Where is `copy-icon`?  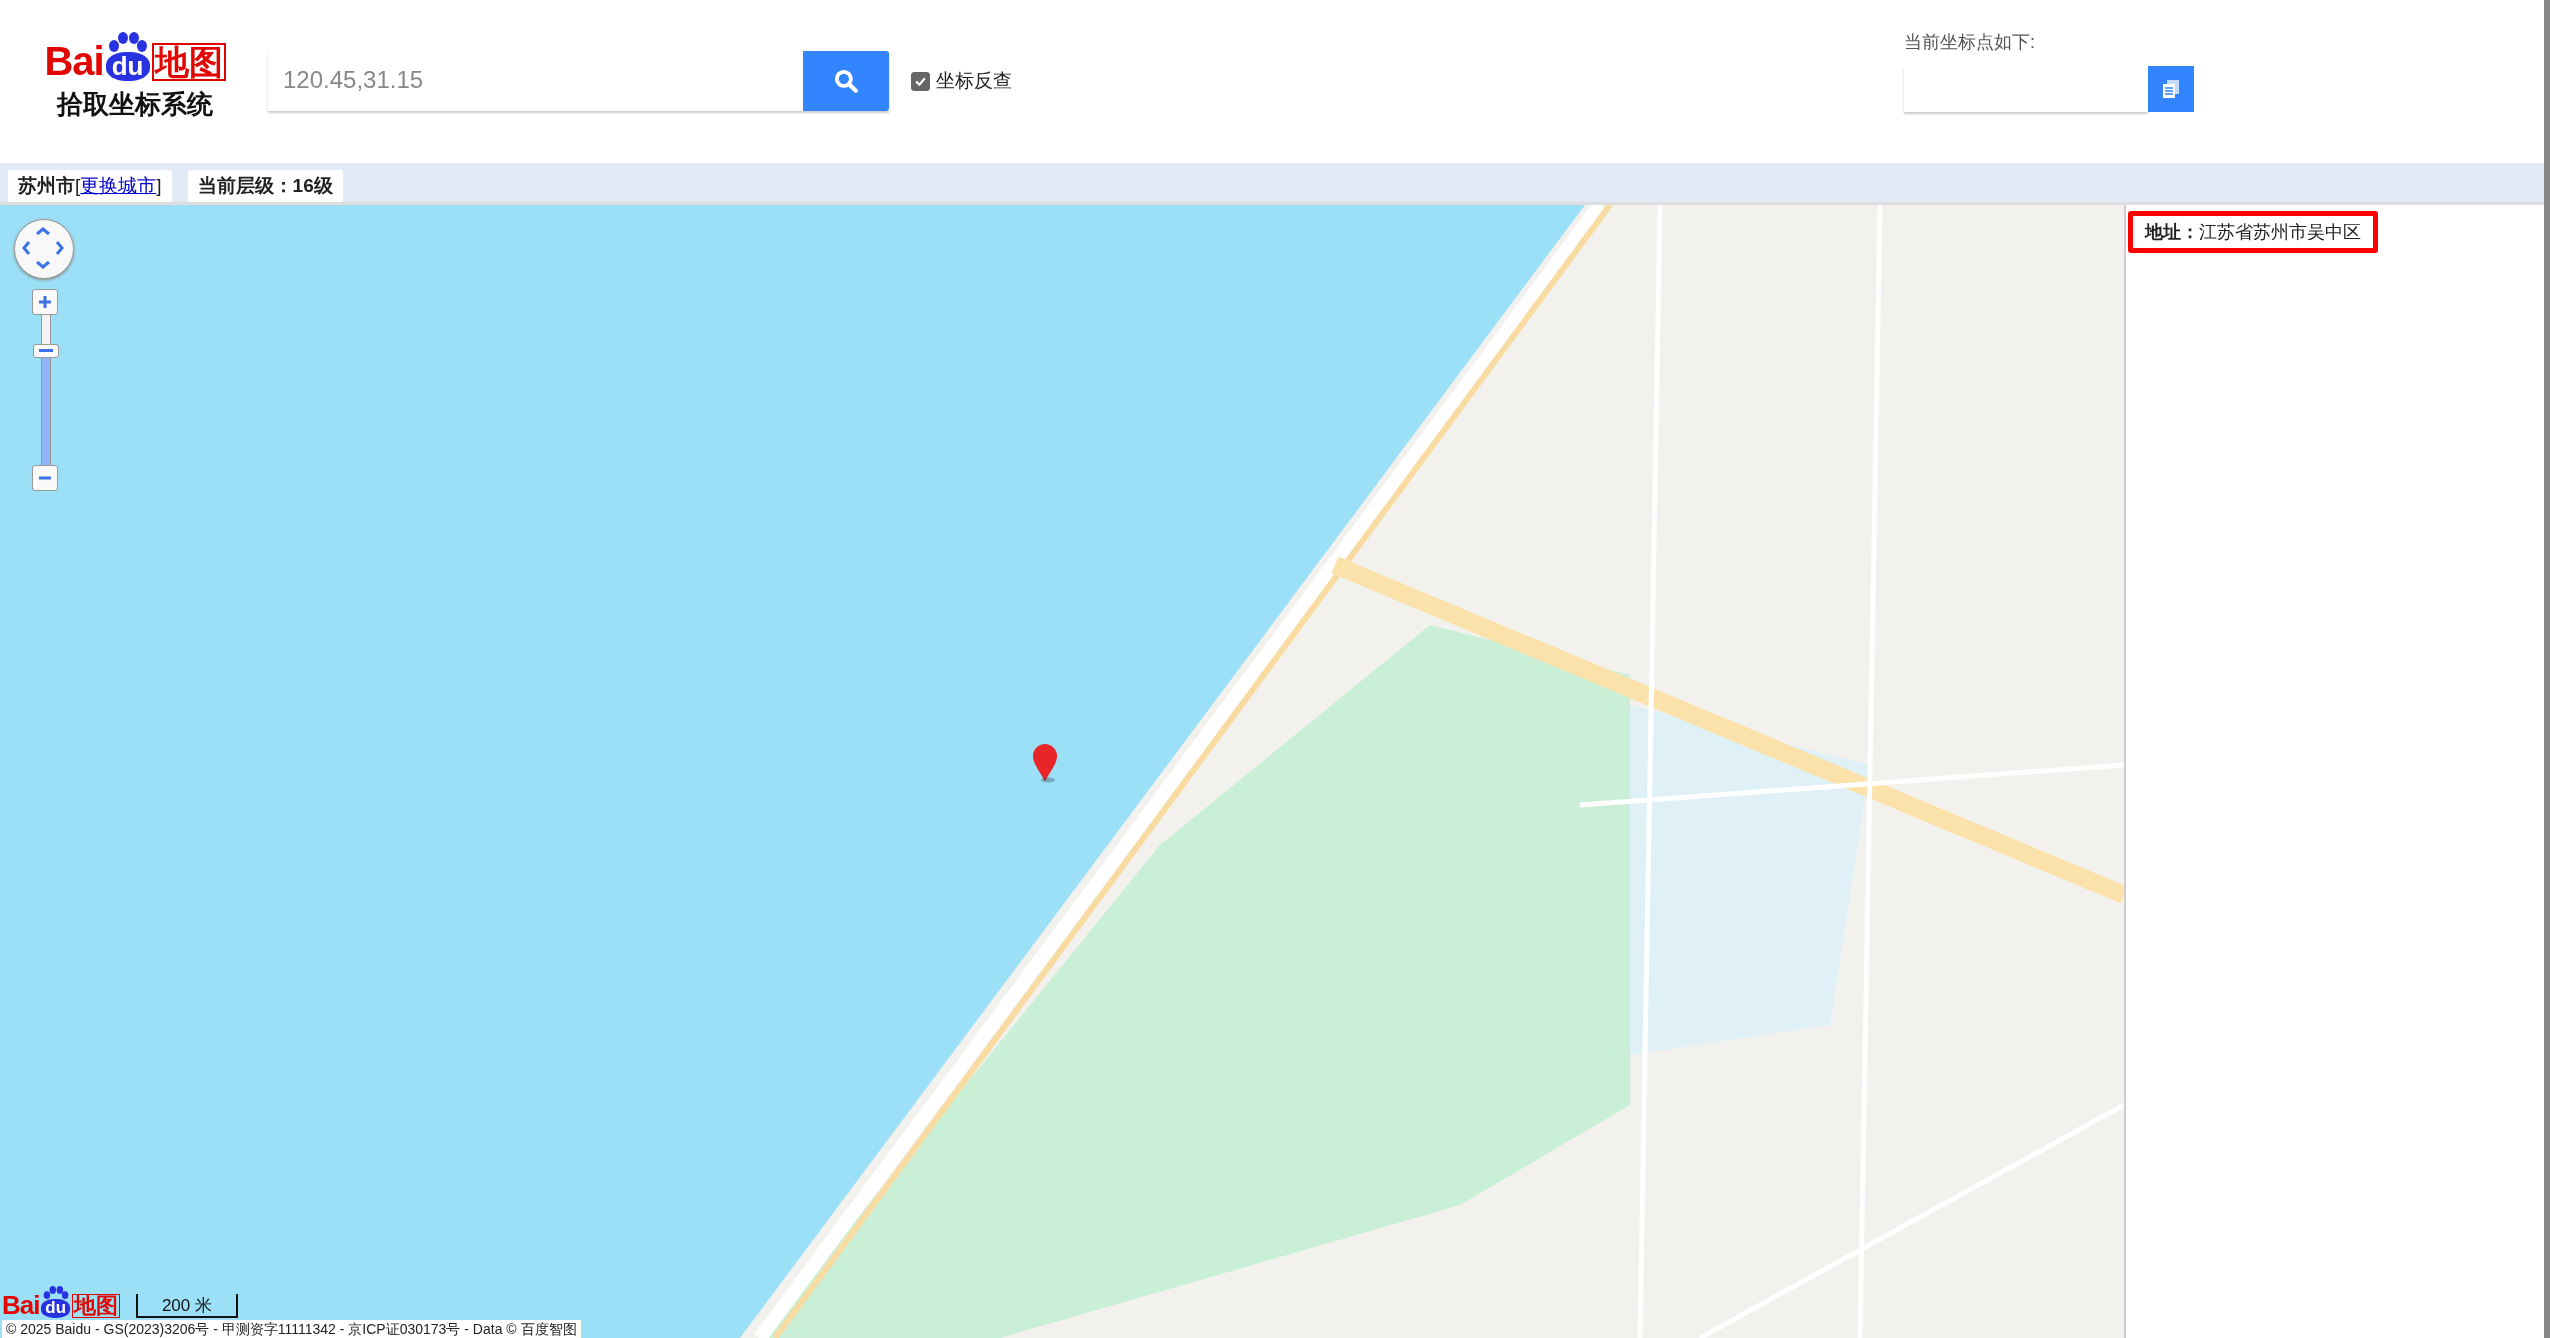
copy-icon is located at coordinates (2171, 89).